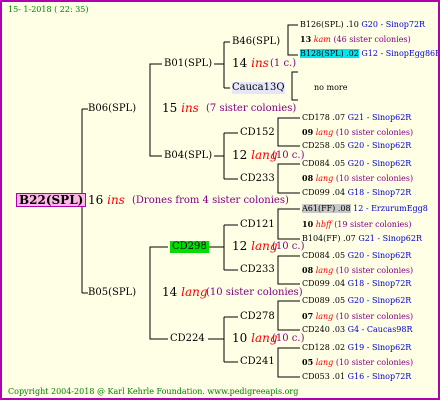  I want to click on gen2-cd298-mating: 12 lang, so click(255, 246).